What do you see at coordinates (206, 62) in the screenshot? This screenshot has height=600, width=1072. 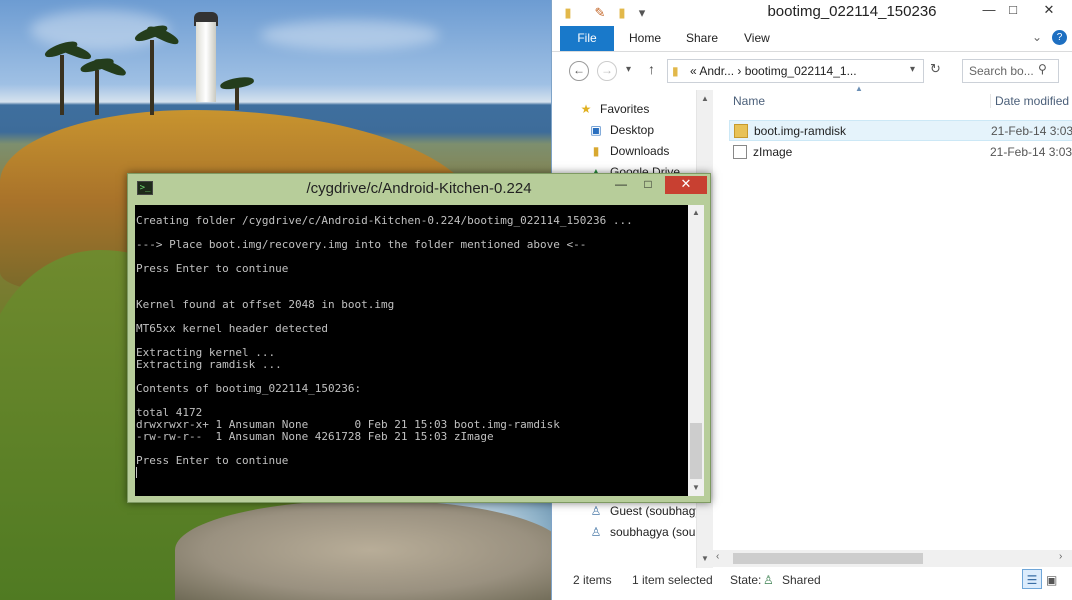 I see `lighthouse` at bounding box center [206, 62].